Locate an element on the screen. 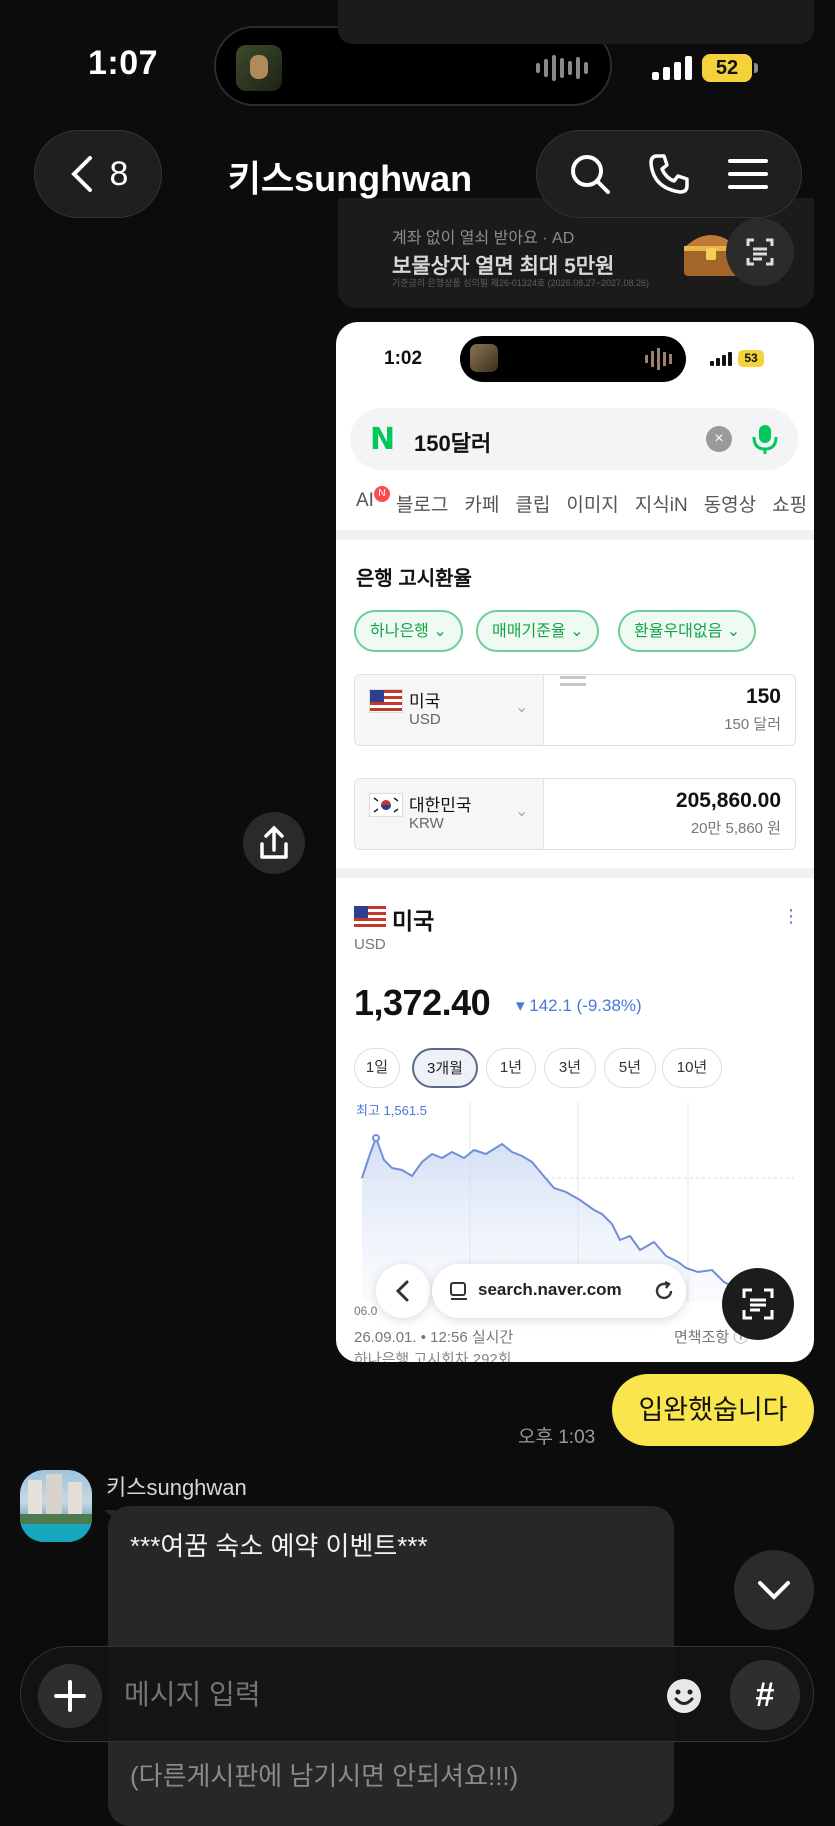 This screenshot has height=1826, width=835. search-query: 150달러 is located at coordinates (453, 443).